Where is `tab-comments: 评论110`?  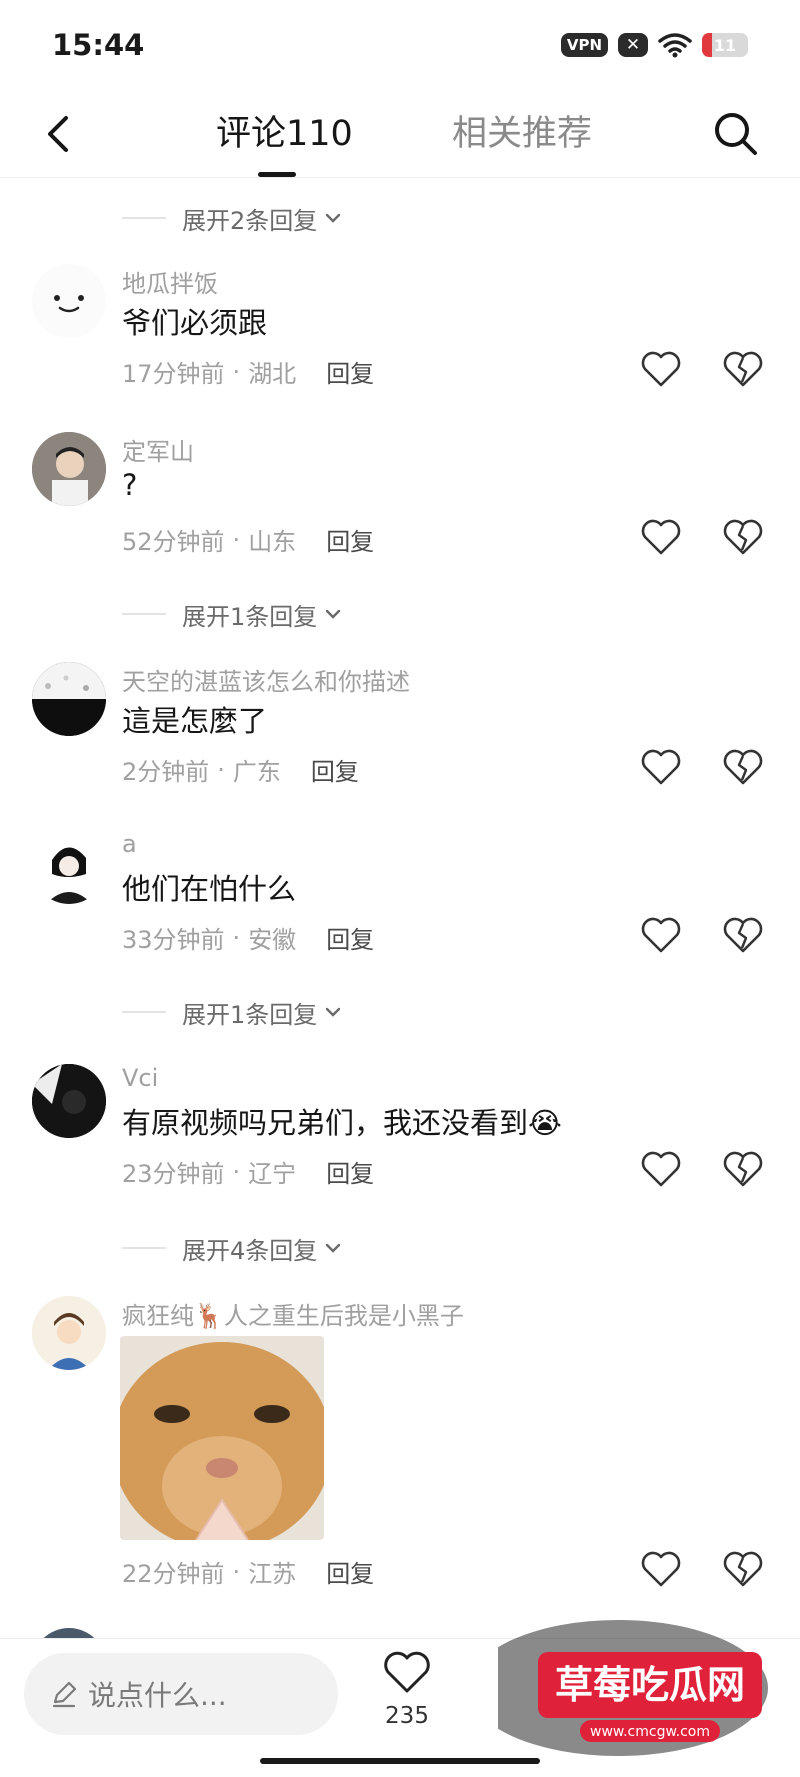 tab-comments: 评论110 is located at coordinates (284, 134).